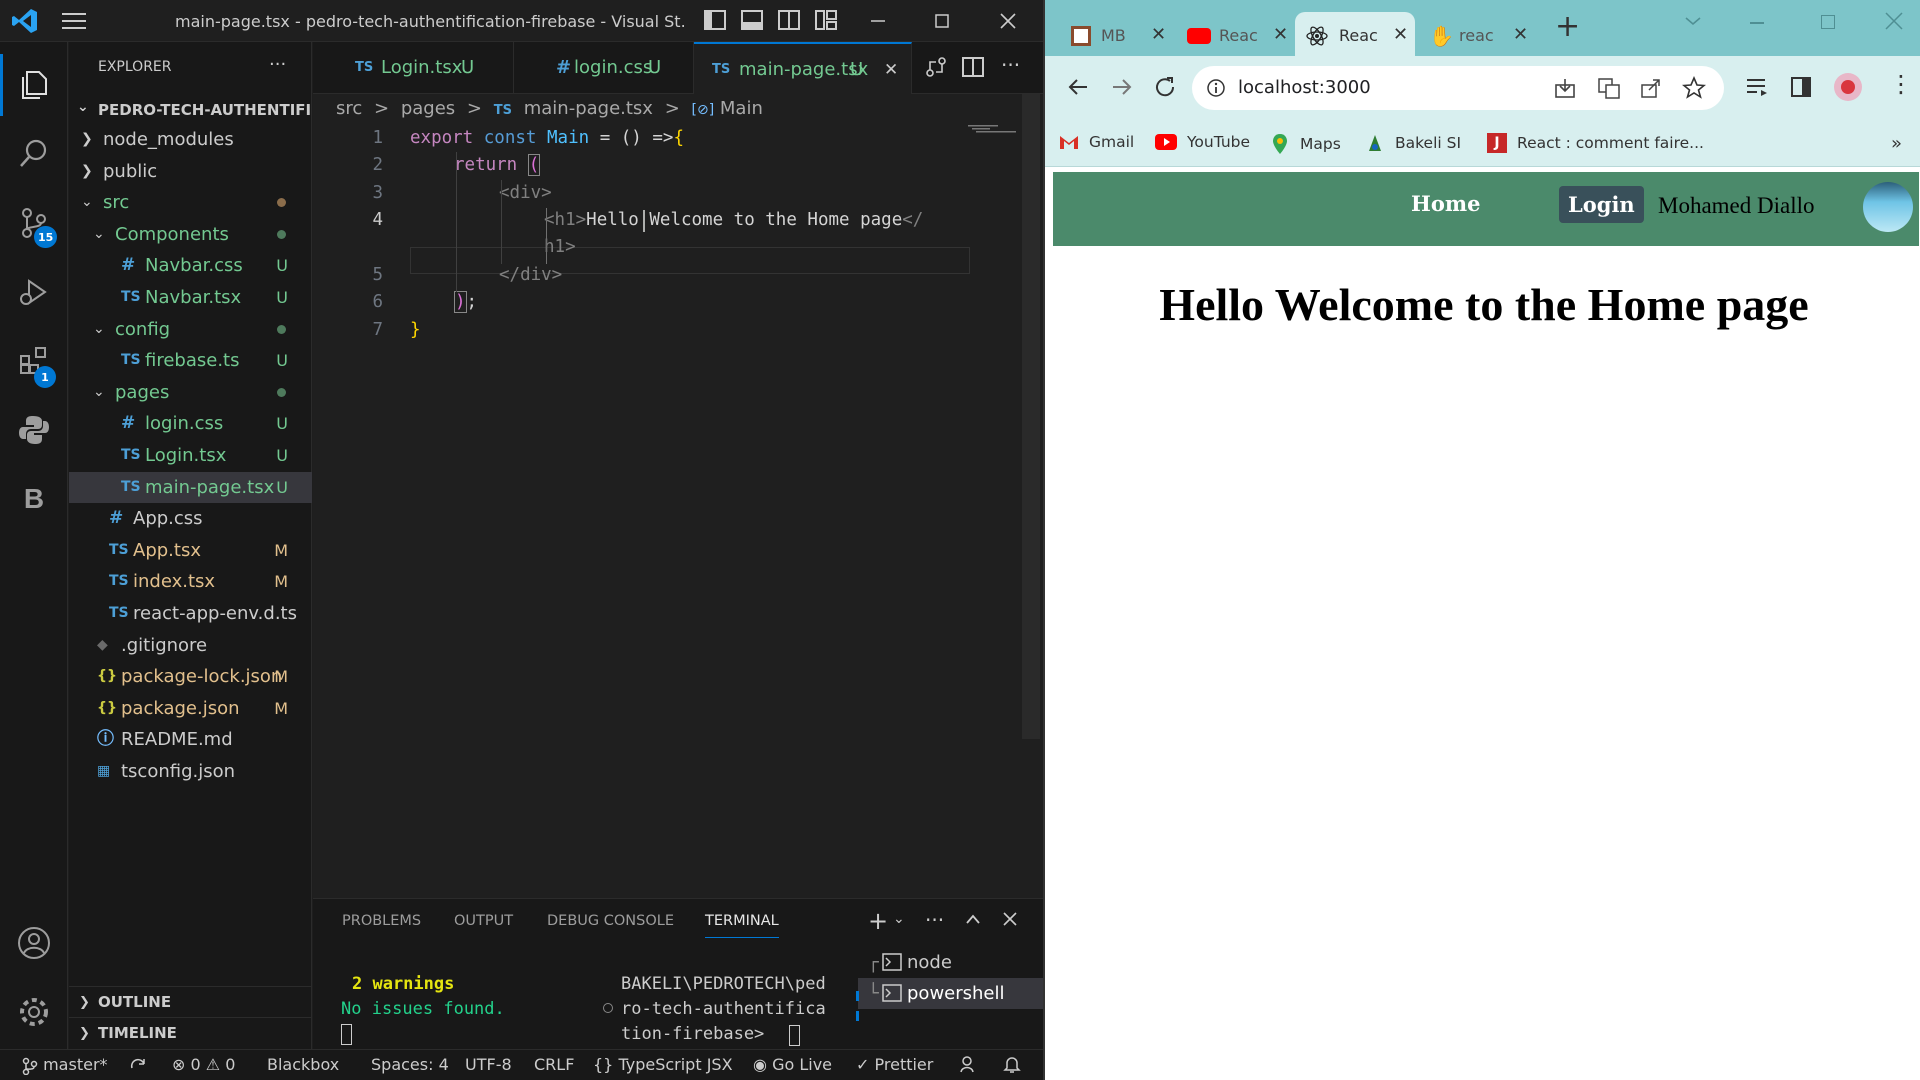  What do you see at coordinates (934, 920) in the screenshot?
I see `panel-more-icon: ···` at bounding box center [934, 920].